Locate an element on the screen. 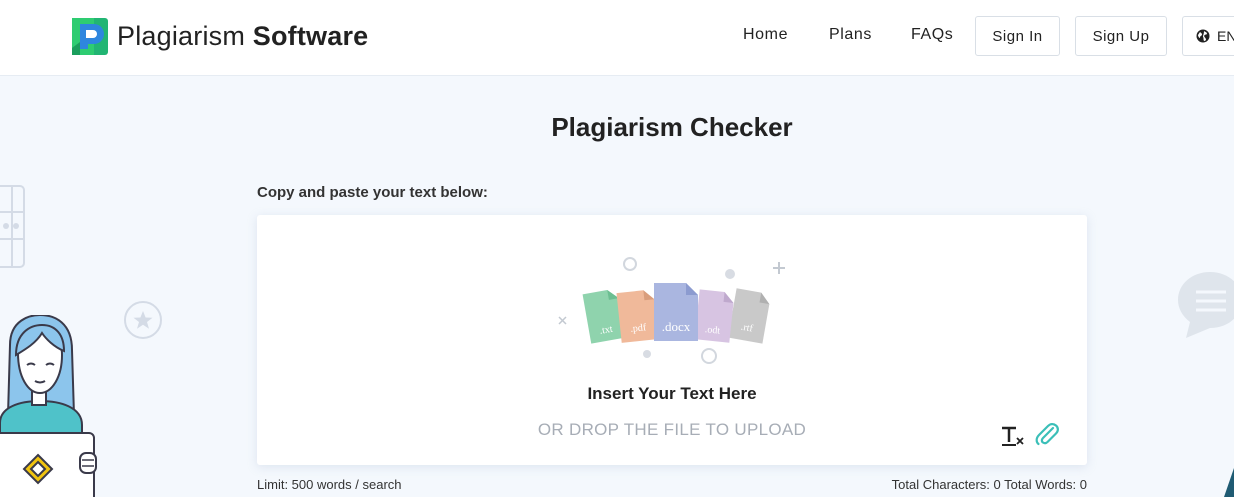 Image resolution: width=1234 pixels, height=497 pixels. nav-plans: Plans is located at coordinates (850, 35).